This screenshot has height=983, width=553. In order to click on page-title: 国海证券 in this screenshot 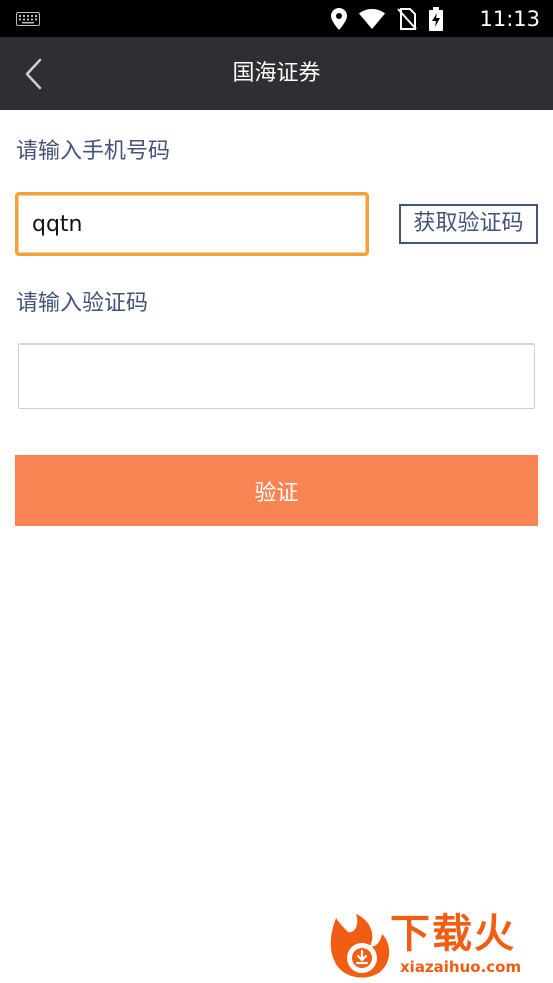, I will do `click(276, 73)`.